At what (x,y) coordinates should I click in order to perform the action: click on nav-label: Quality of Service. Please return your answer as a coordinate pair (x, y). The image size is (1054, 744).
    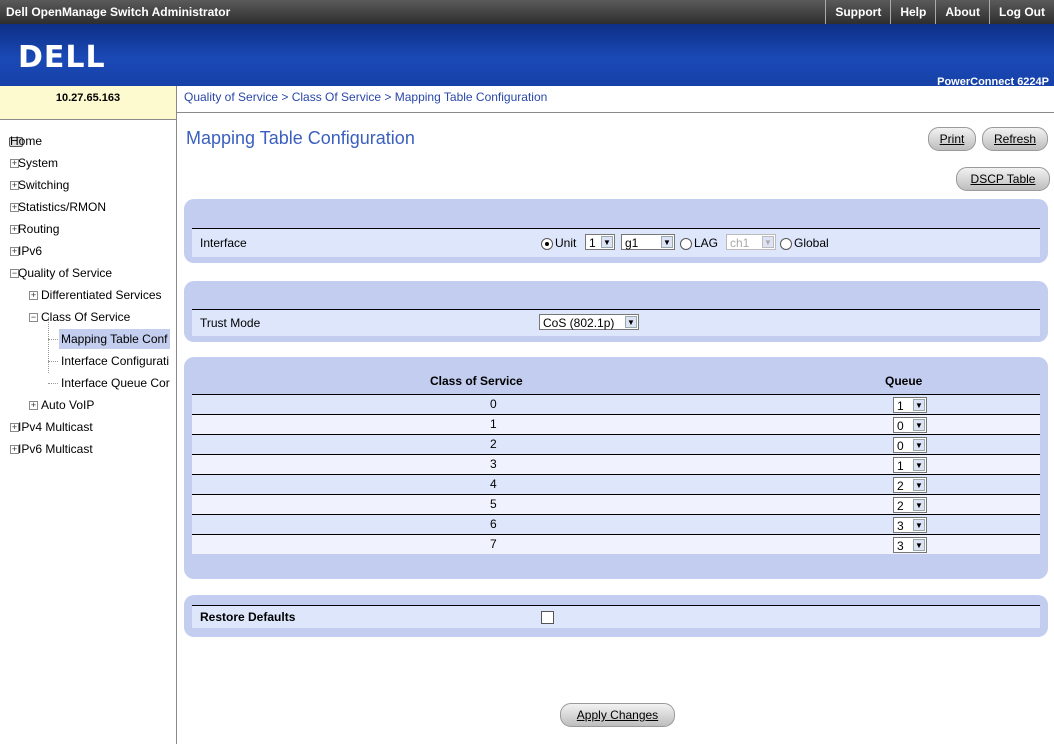
    Looking at the image, I should click on (65, 273).